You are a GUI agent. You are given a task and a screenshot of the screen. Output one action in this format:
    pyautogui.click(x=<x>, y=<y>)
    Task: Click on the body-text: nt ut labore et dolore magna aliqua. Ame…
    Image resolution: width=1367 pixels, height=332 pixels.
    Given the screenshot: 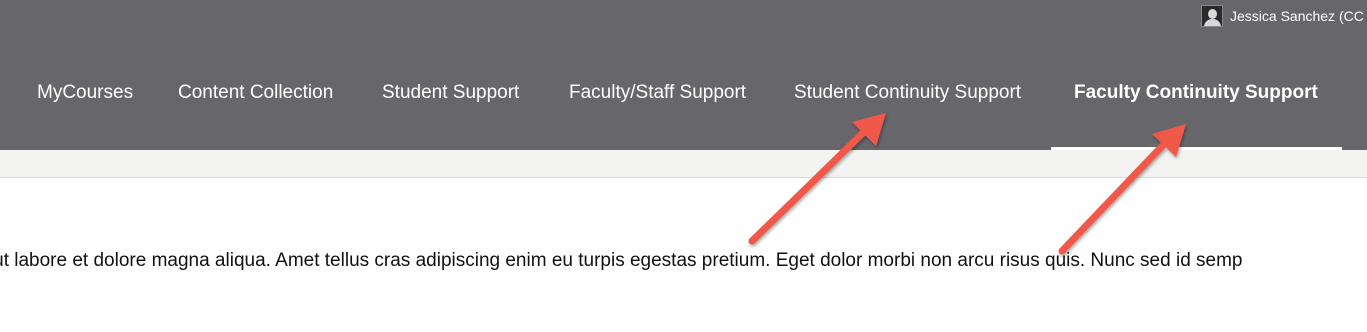 What is the action you would take?
    pyautogui.click(x=621, y=260)
    